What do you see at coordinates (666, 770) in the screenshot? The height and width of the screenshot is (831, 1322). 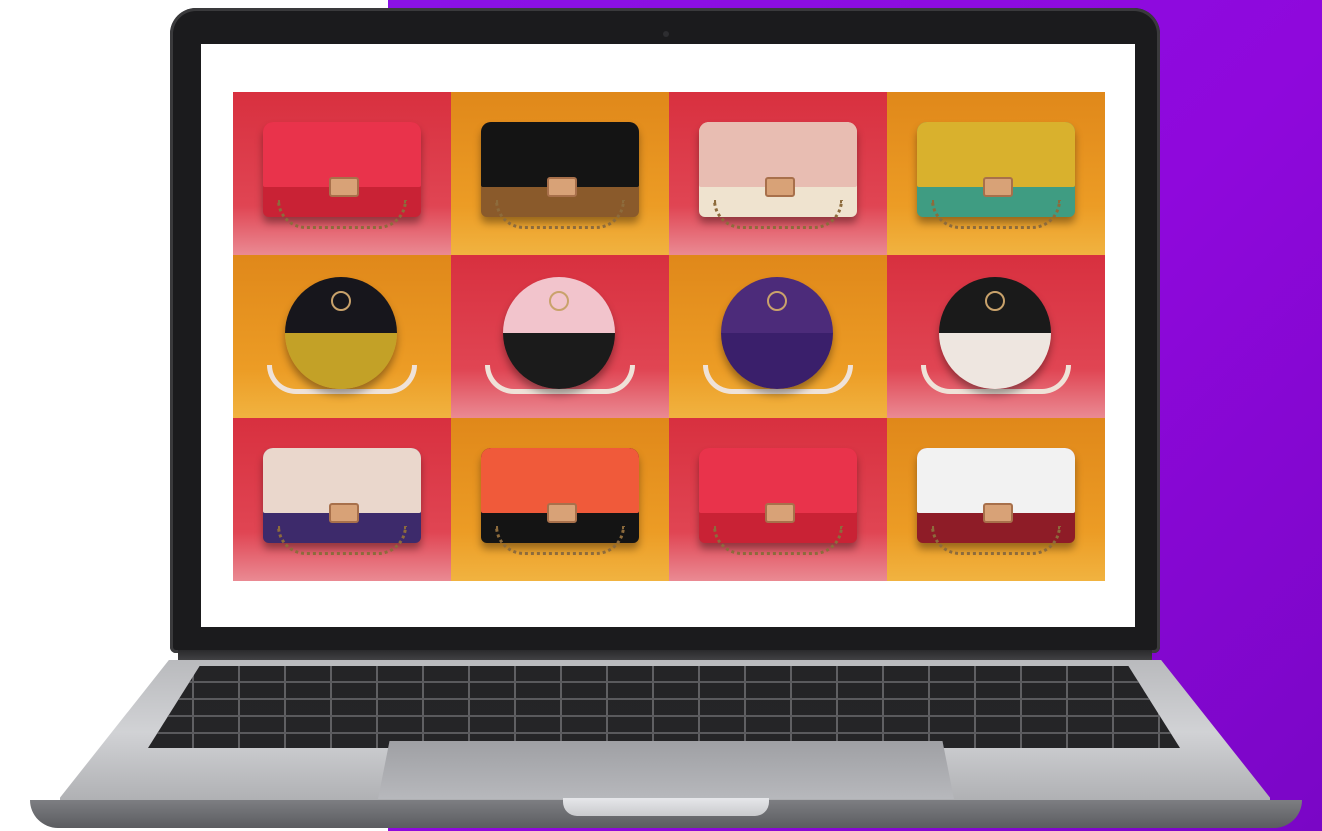 I see `trackpad` at bounding box center [666, 770].